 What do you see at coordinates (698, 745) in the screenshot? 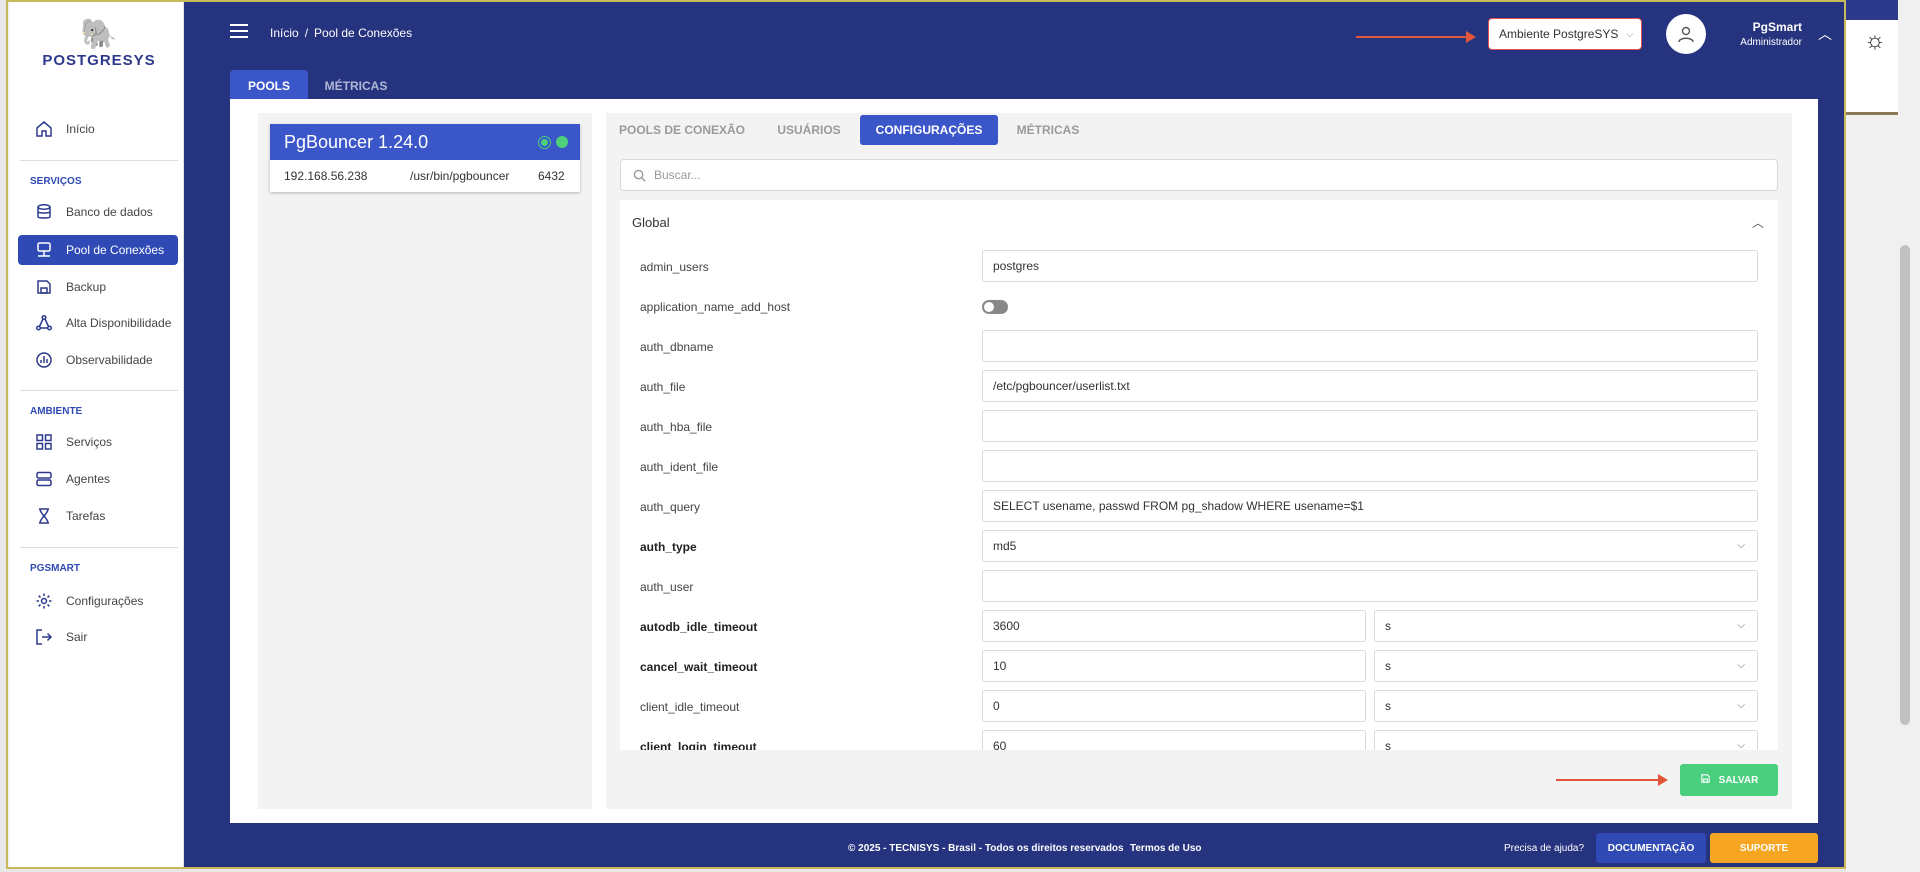
I see `config-label: client_login_timeout` at bounding box center [698, 745].